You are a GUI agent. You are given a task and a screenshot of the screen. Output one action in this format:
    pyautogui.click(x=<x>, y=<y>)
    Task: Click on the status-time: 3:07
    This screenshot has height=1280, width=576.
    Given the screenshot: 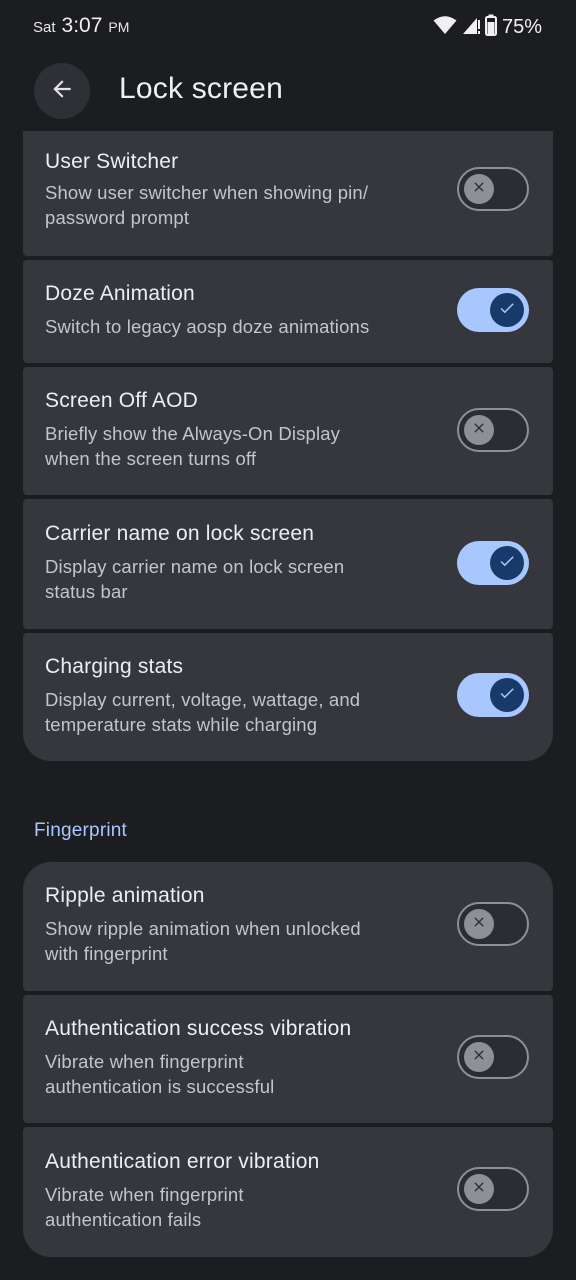 What is the action you would take?
    pyautogui.click(x=82, y=25)
    